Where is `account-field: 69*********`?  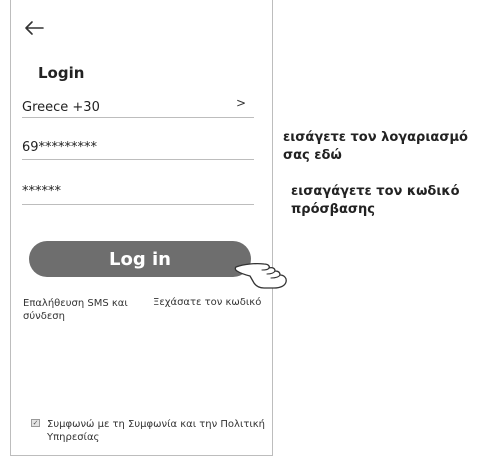 account-field: 69********* is located at coordinates (138, 148).